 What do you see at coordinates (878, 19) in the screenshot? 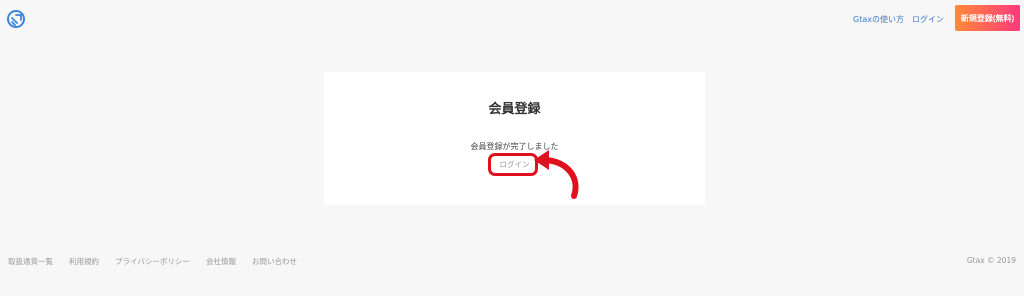
I see `nav-how-to-use-link: Gtaxの使い方` at bounding box center [878, 19].